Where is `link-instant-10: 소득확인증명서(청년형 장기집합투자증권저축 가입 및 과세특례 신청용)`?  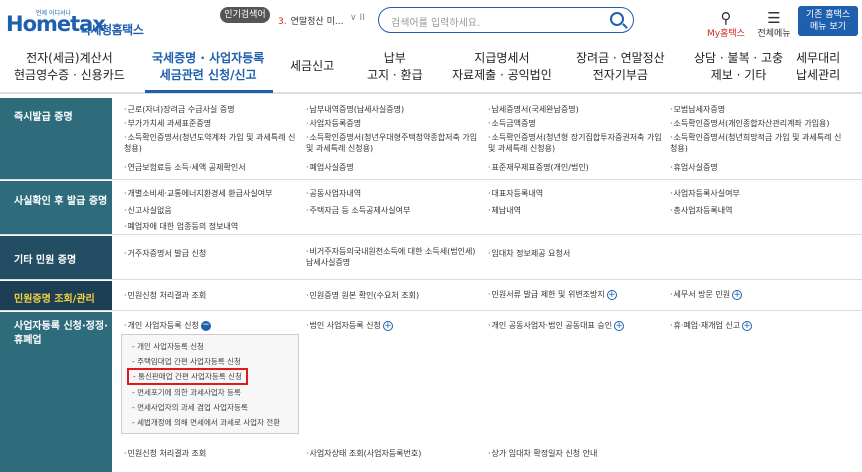 link-instant-10: 소득확인증명서(청년형 장기집합투자증권저축 가입 및 과세특례 신청용) is located at coordinates (576, 143).